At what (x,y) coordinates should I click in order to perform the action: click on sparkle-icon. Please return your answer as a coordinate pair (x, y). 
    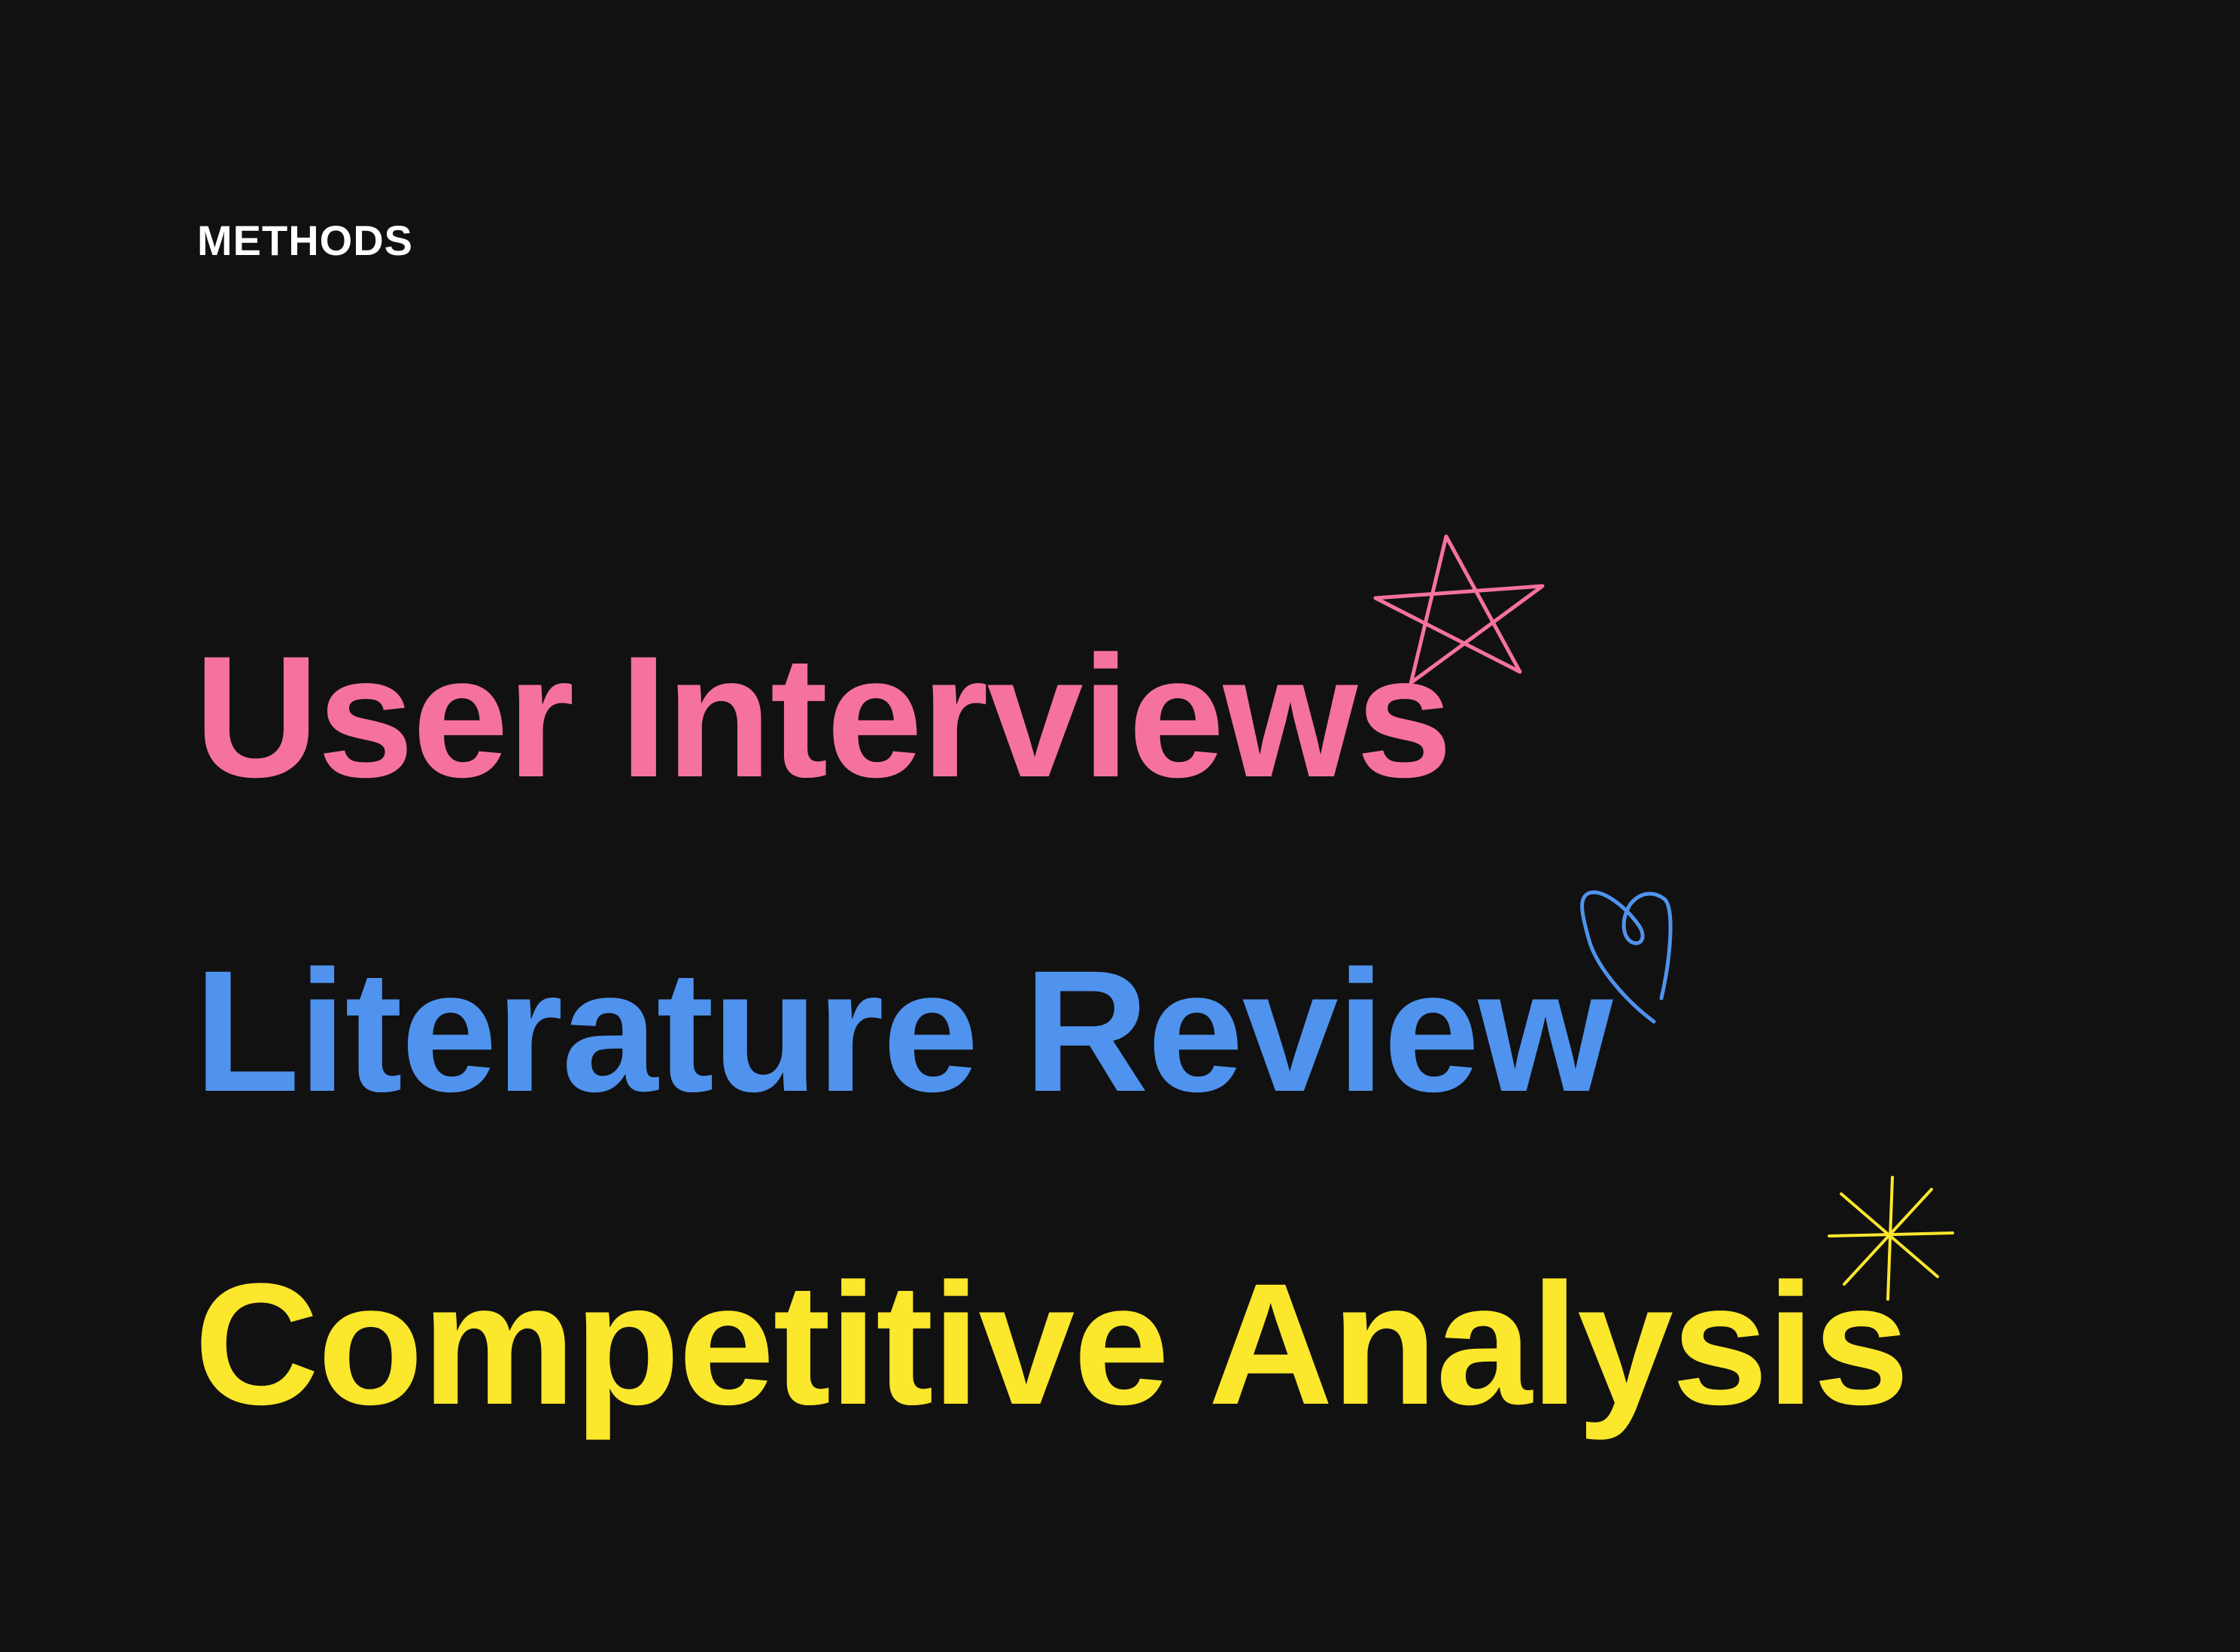
    Looking at the image, I should click on (1891, 1239).